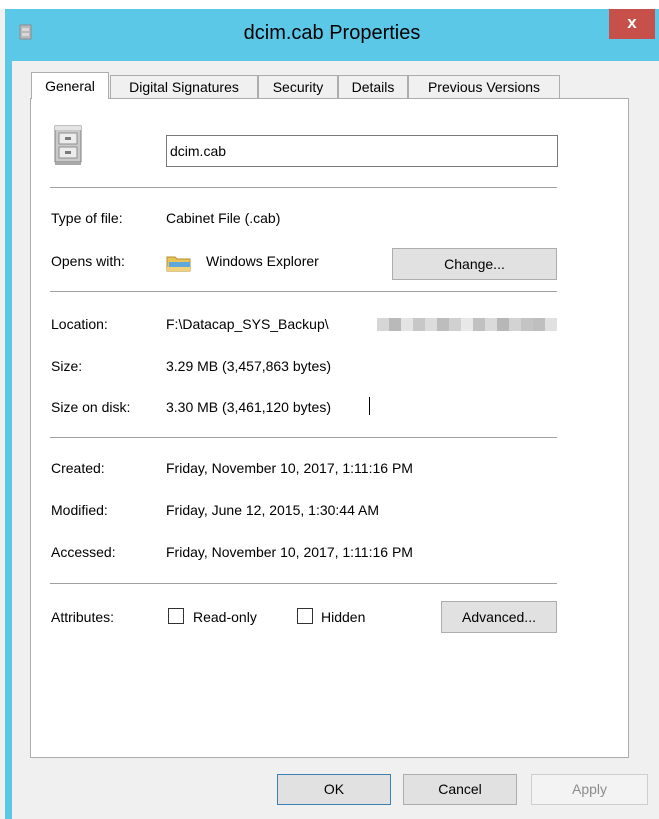 The width and height of the screenshot is (659, 819). I want to click on created-label: Created:, so click(78, 468).